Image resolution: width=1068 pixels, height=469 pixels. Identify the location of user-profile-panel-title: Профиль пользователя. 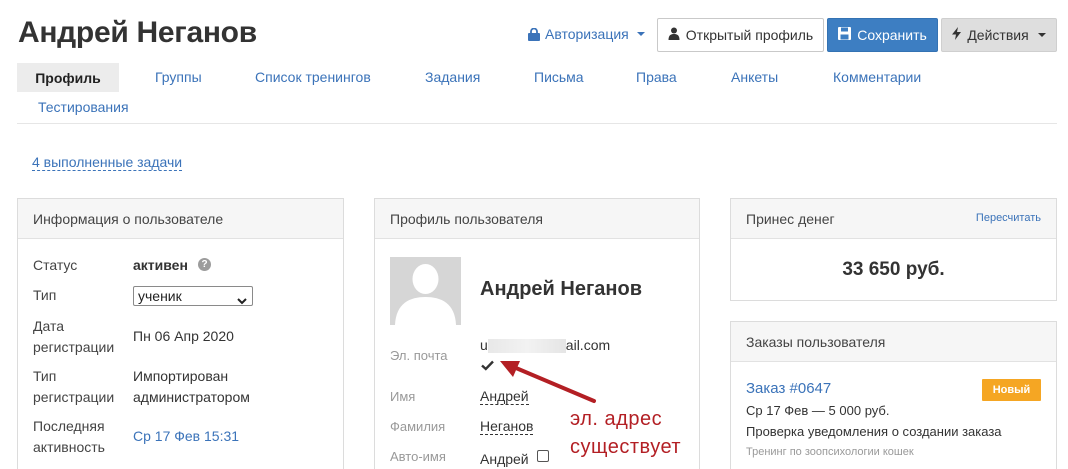
(537, 219).